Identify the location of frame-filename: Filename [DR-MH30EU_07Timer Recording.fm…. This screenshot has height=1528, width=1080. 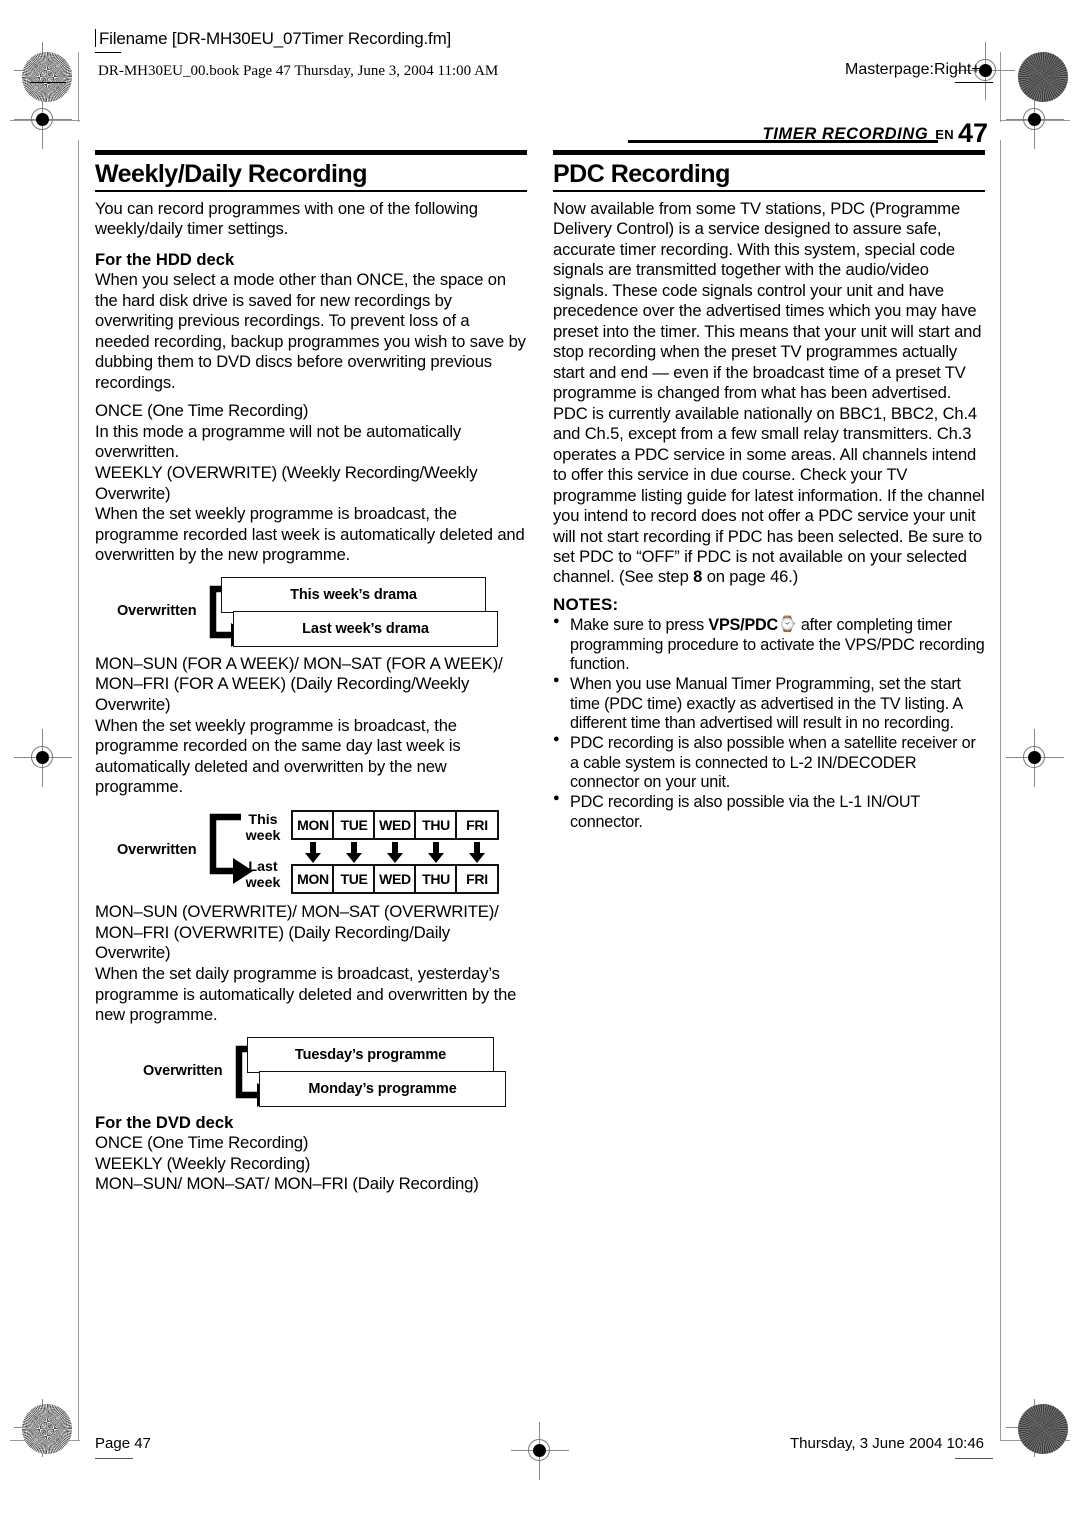
(273, 39).